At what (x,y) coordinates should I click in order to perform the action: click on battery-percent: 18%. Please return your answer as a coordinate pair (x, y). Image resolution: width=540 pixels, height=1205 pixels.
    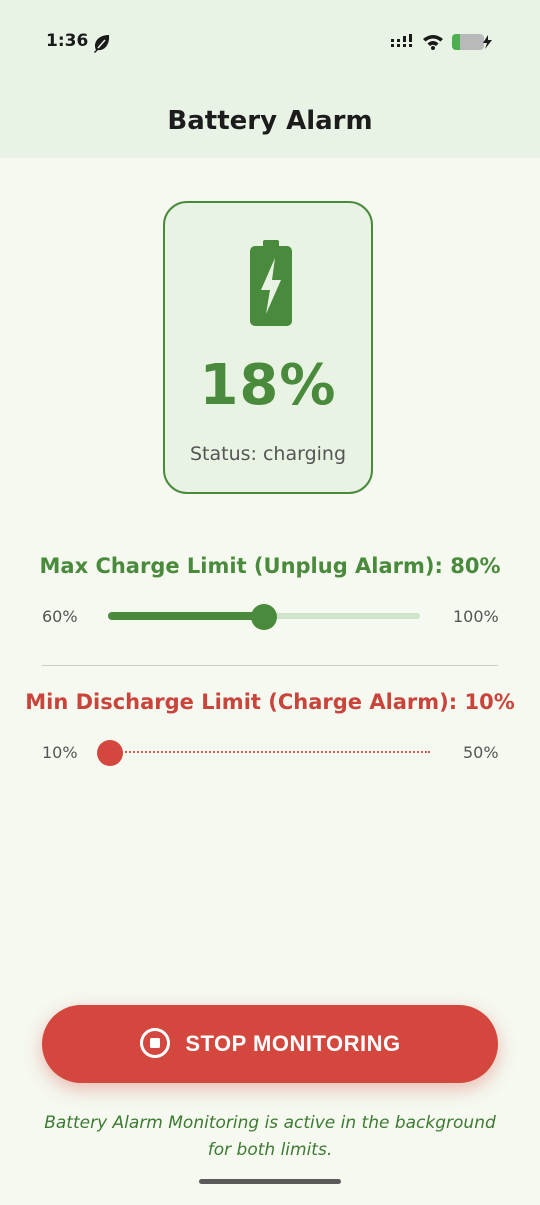
    Looking at the image, I should click on (268, 385).